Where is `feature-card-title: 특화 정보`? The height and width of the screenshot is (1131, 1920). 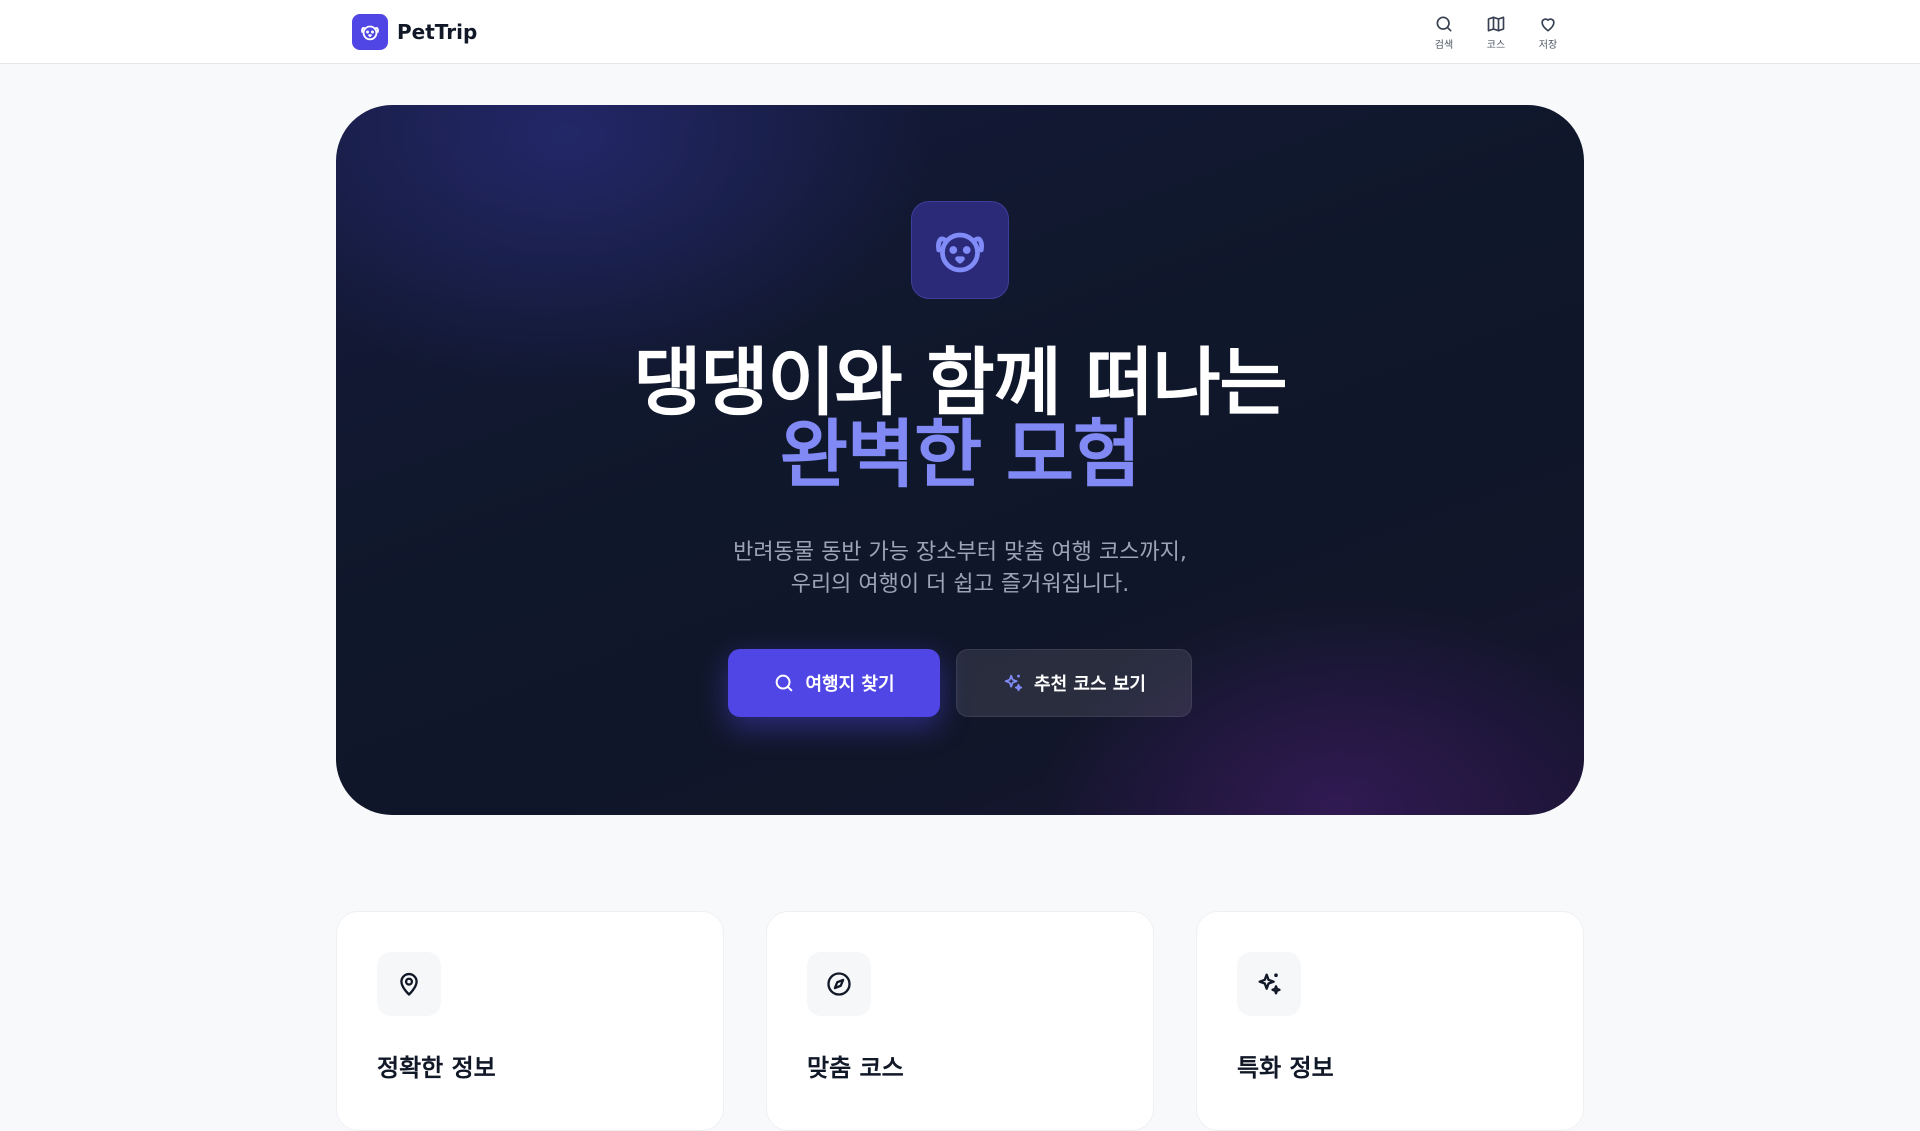 feature-card-title: 특화 정보 is located at coordinates (1285, 1068).